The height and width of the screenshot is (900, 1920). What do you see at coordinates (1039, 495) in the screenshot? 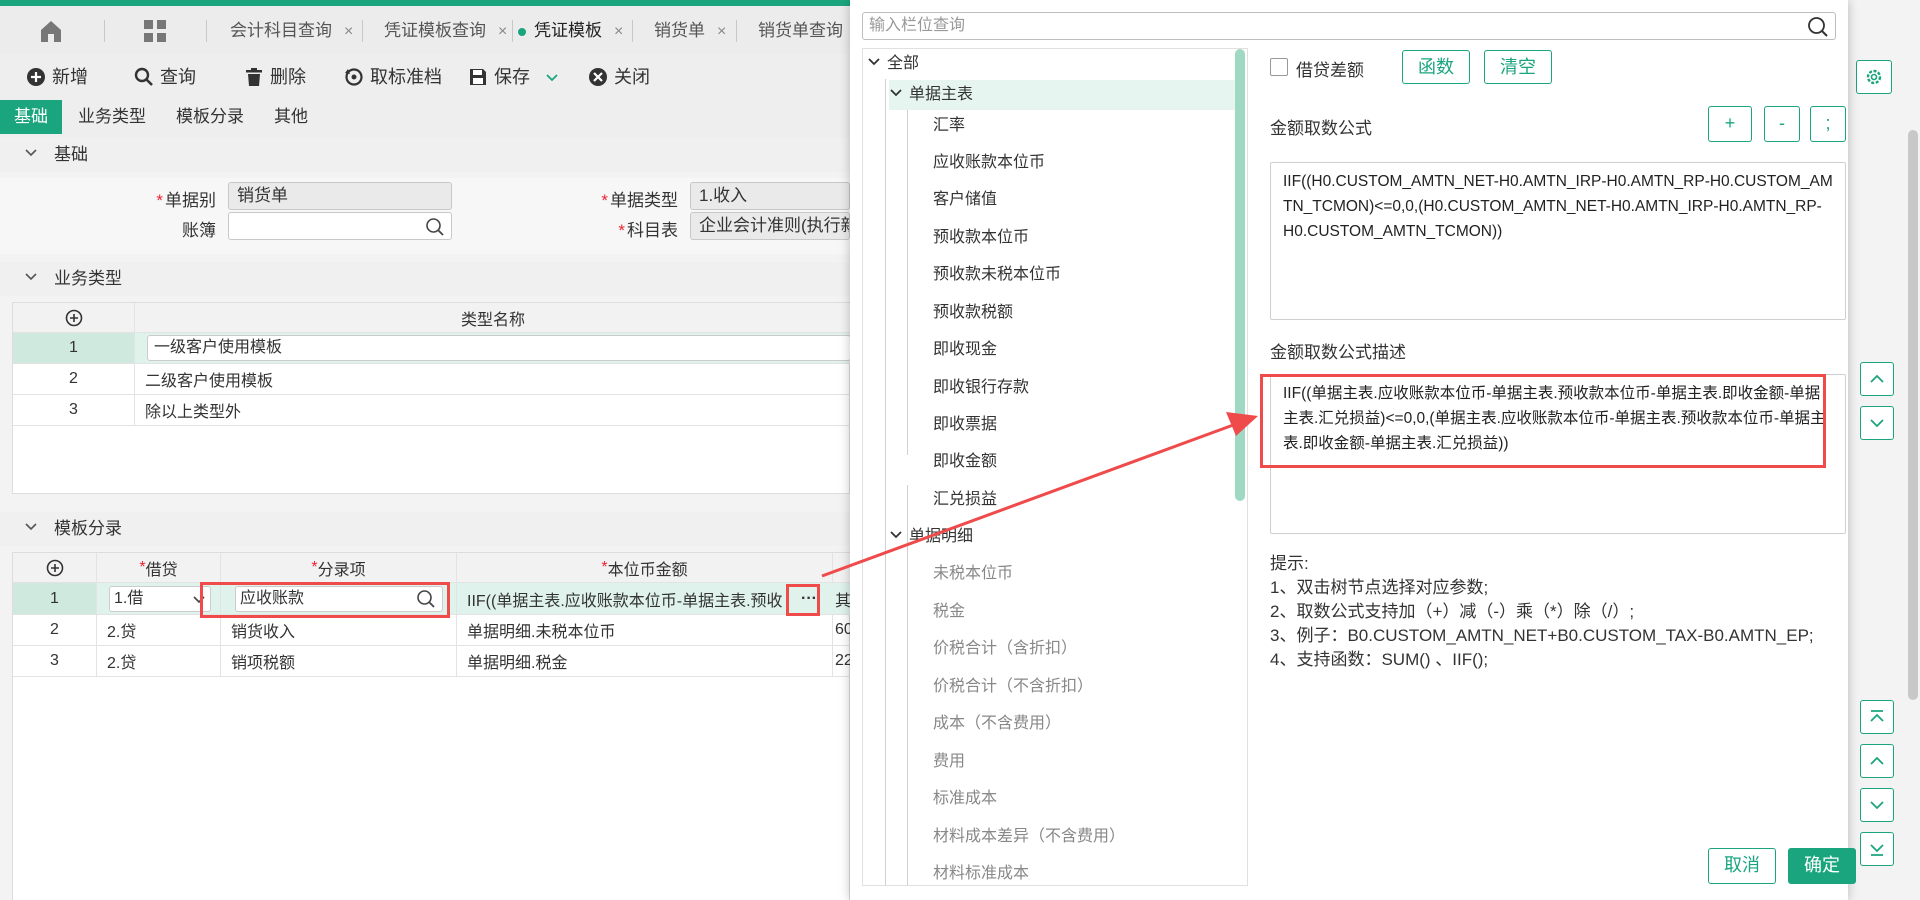
I see `arrow-annotation` at bounding box center [1039, 495].